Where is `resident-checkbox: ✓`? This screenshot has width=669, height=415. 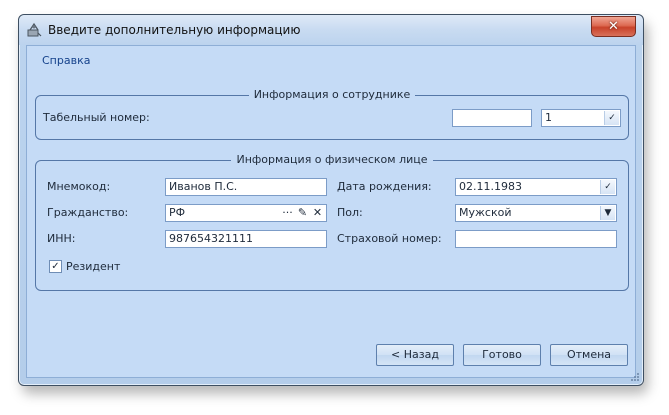
resident-checkbox: ✓ is located at coordinates (55, 266).